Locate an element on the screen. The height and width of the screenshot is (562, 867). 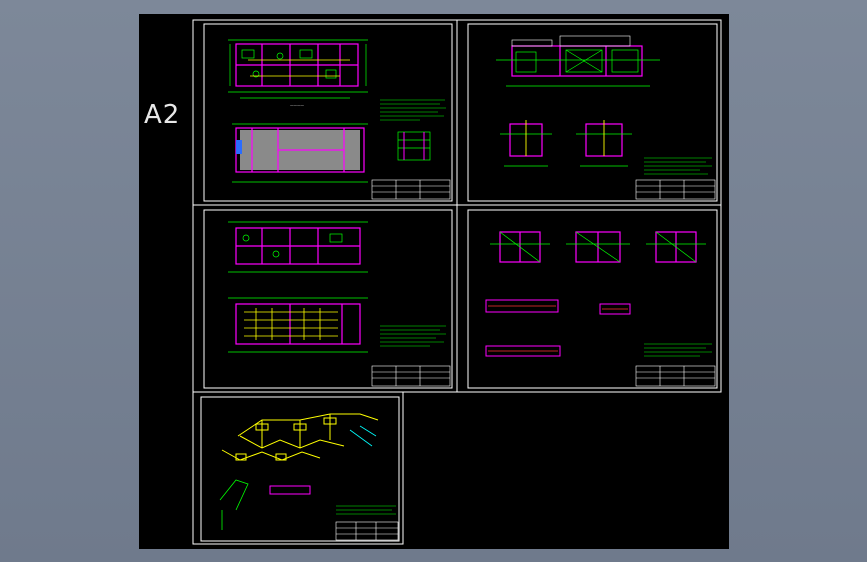
sheet-3-inner is located at coordinates (328, 299).